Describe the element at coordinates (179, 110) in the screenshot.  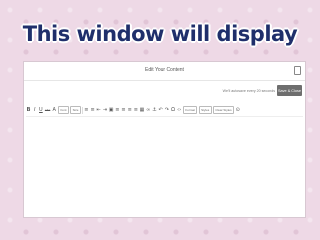
I see `source-code-icon: ‹›` at that location.